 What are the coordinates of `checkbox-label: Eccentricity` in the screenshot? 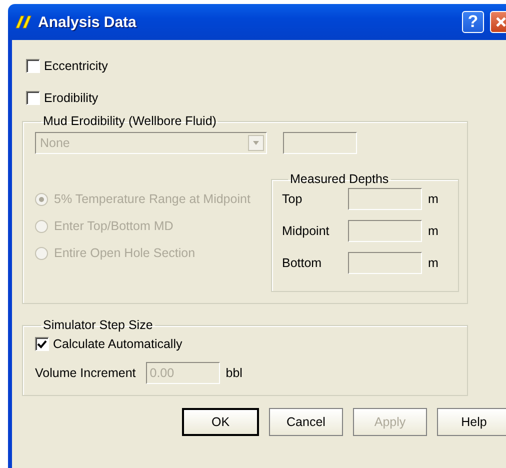 It's located at (76, 66).